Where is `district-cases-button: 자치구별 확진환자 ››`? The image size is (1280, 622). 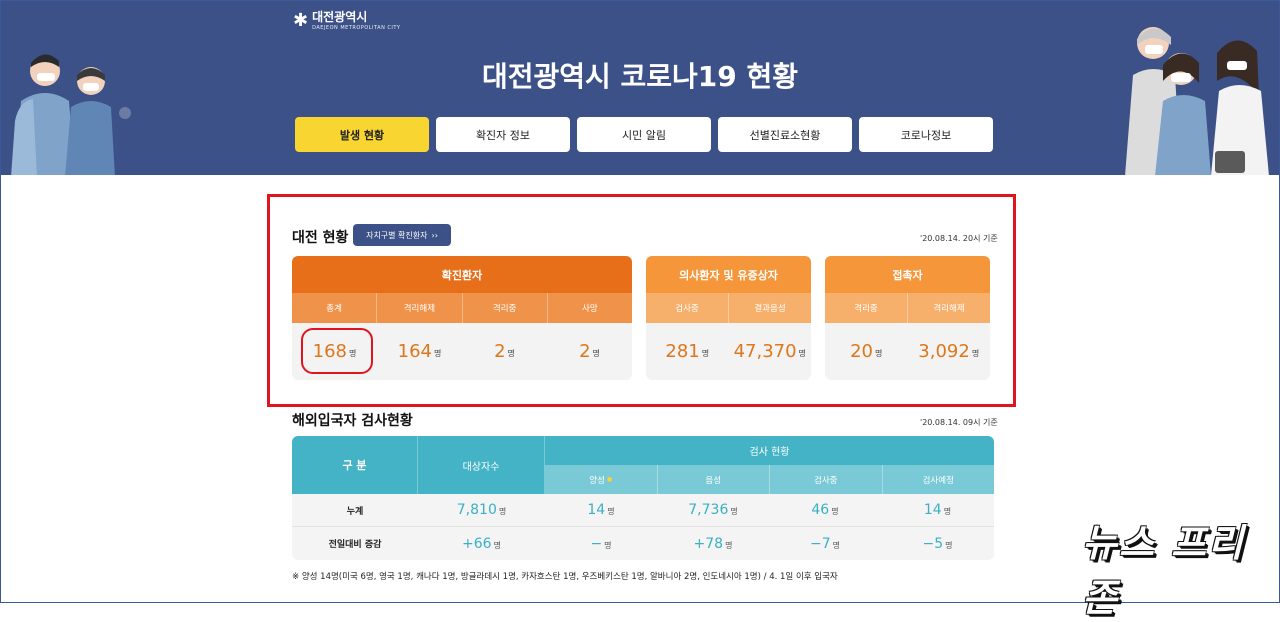
district-cases-button: 자치구별 확진환자 ›› is located at coordinates (402, 235).